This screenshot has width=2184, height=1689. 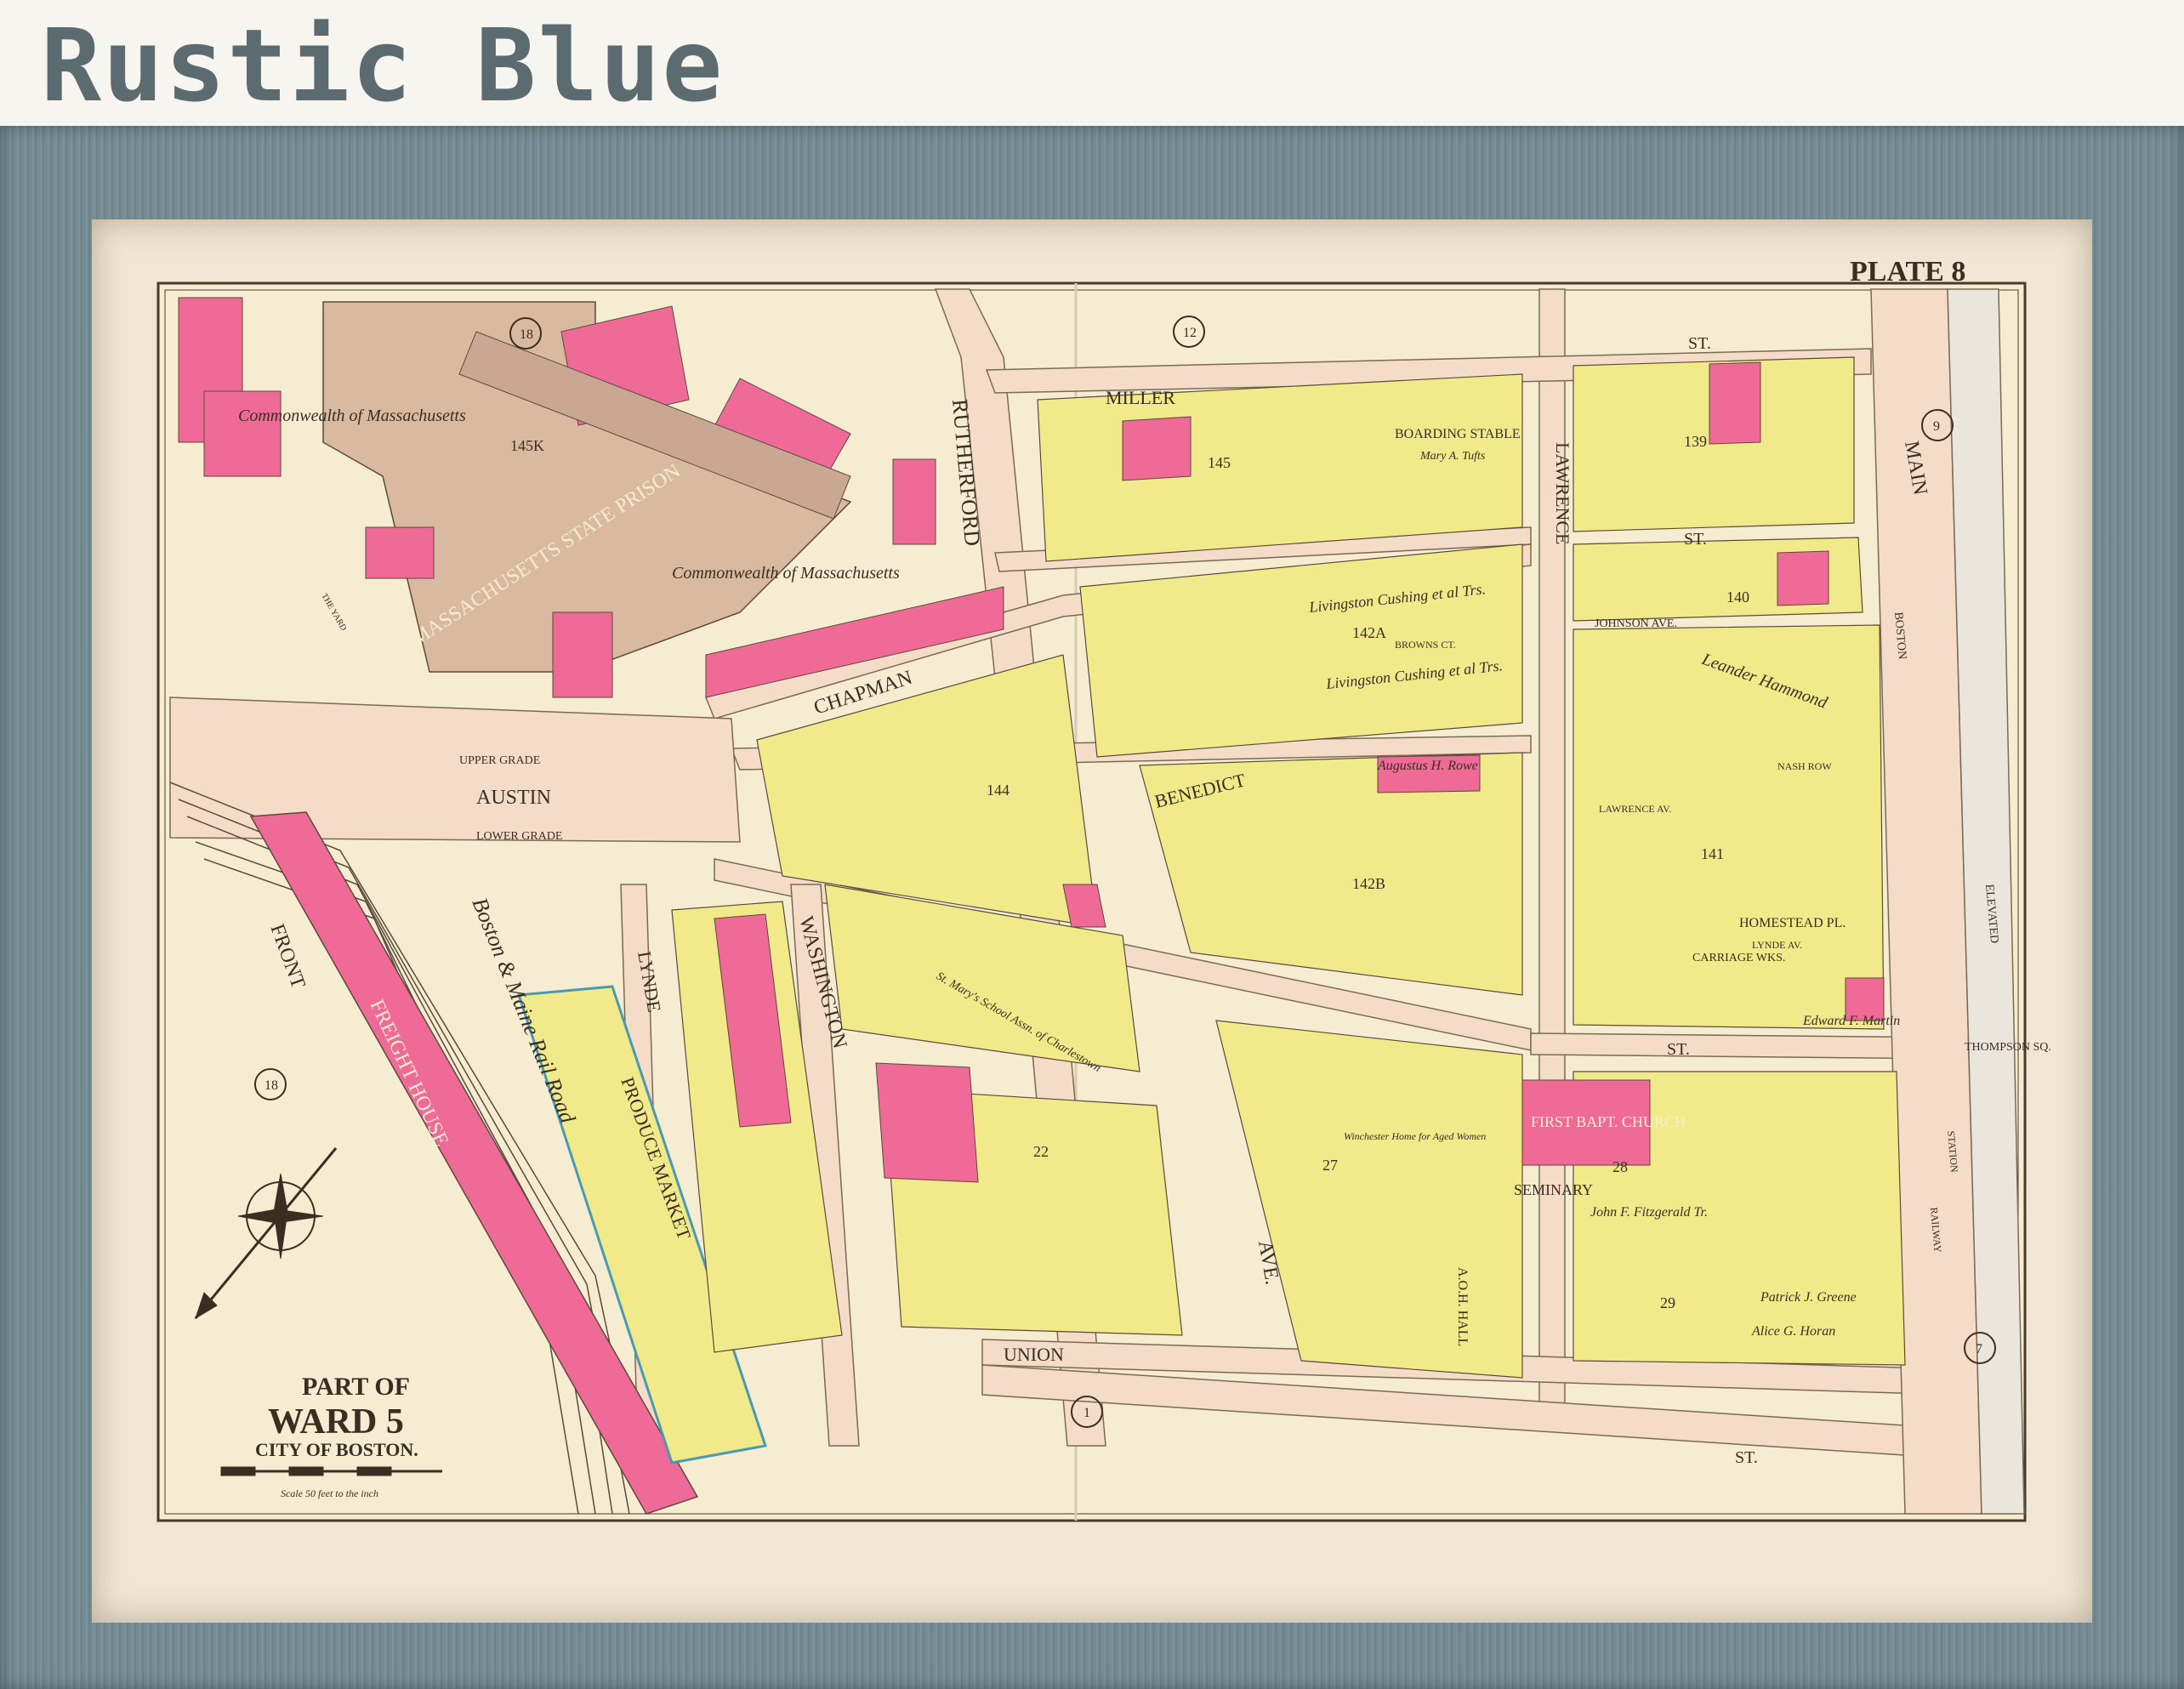 What do you see at coordinates (1330, 1165) in the screenshot?
I see `block-num-27: 27` at bounding box center [1330, 1165].